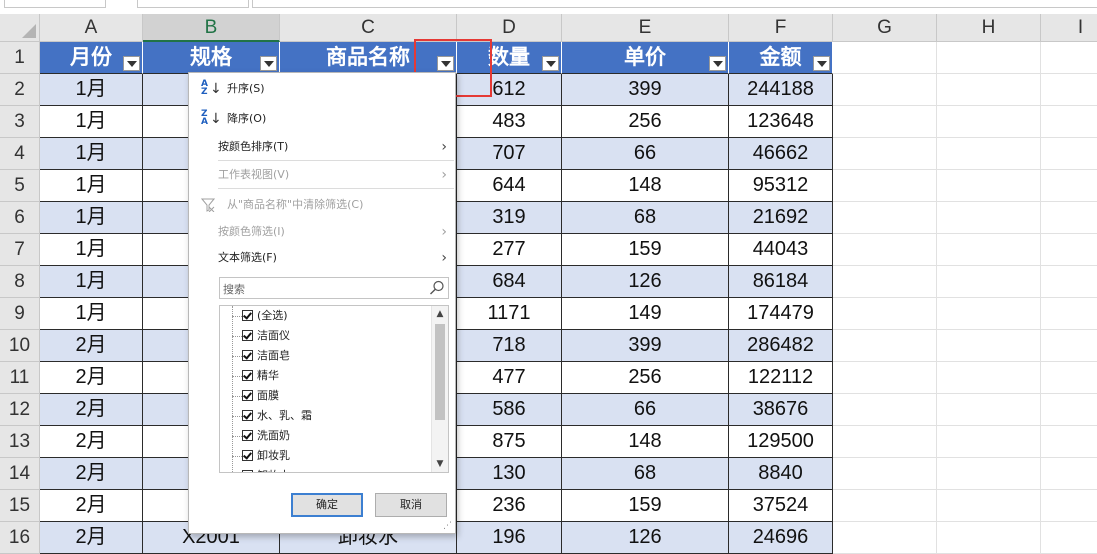 The height and width of the screenshot is (554, 1097). Describe the element at coordinates (326, 416) in the screenshot. I see `filter-list-item: 水、乳、霜` at that location.